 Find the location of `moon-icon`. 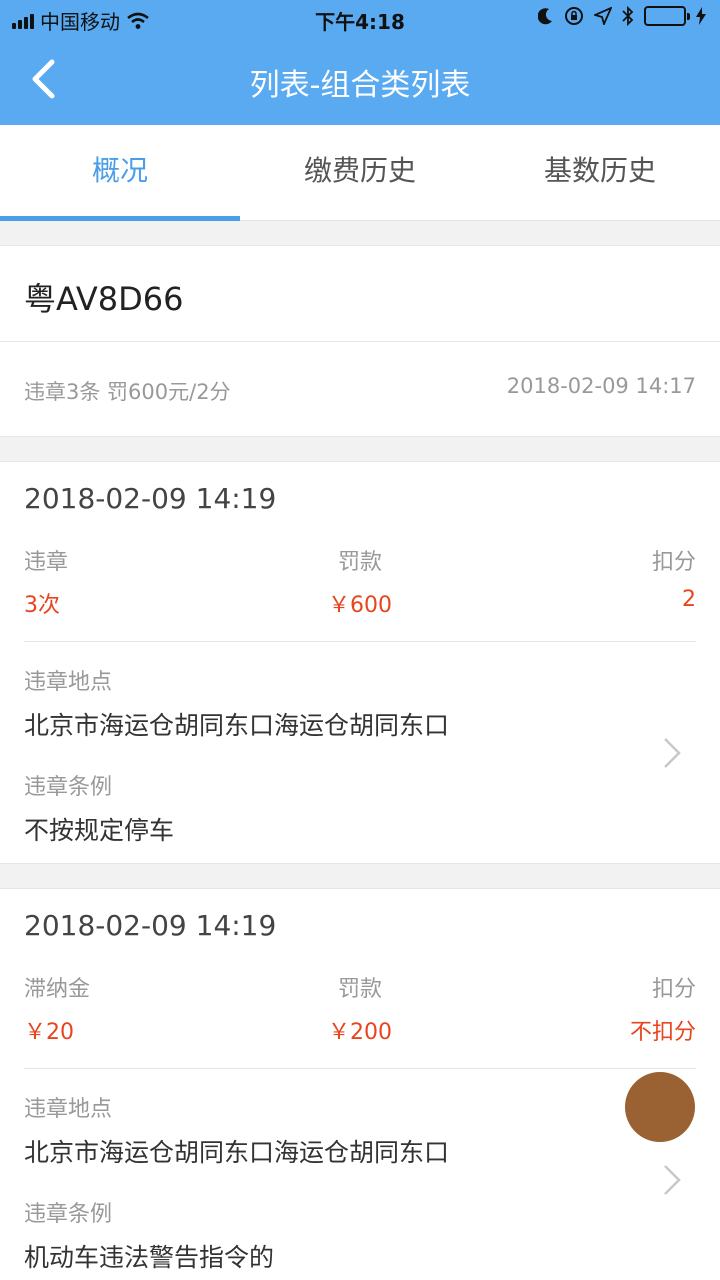

moon-icon is located at coordinates (545, 16).